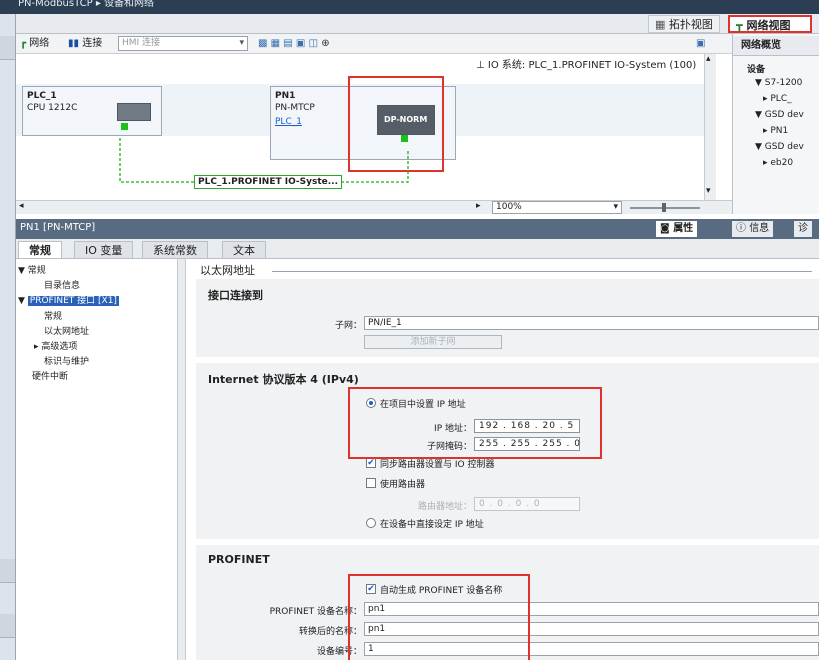  Describe the element at coordinates (104, 249) in the screenshot. I see `tab-io-tags: IO 变量` at that location.